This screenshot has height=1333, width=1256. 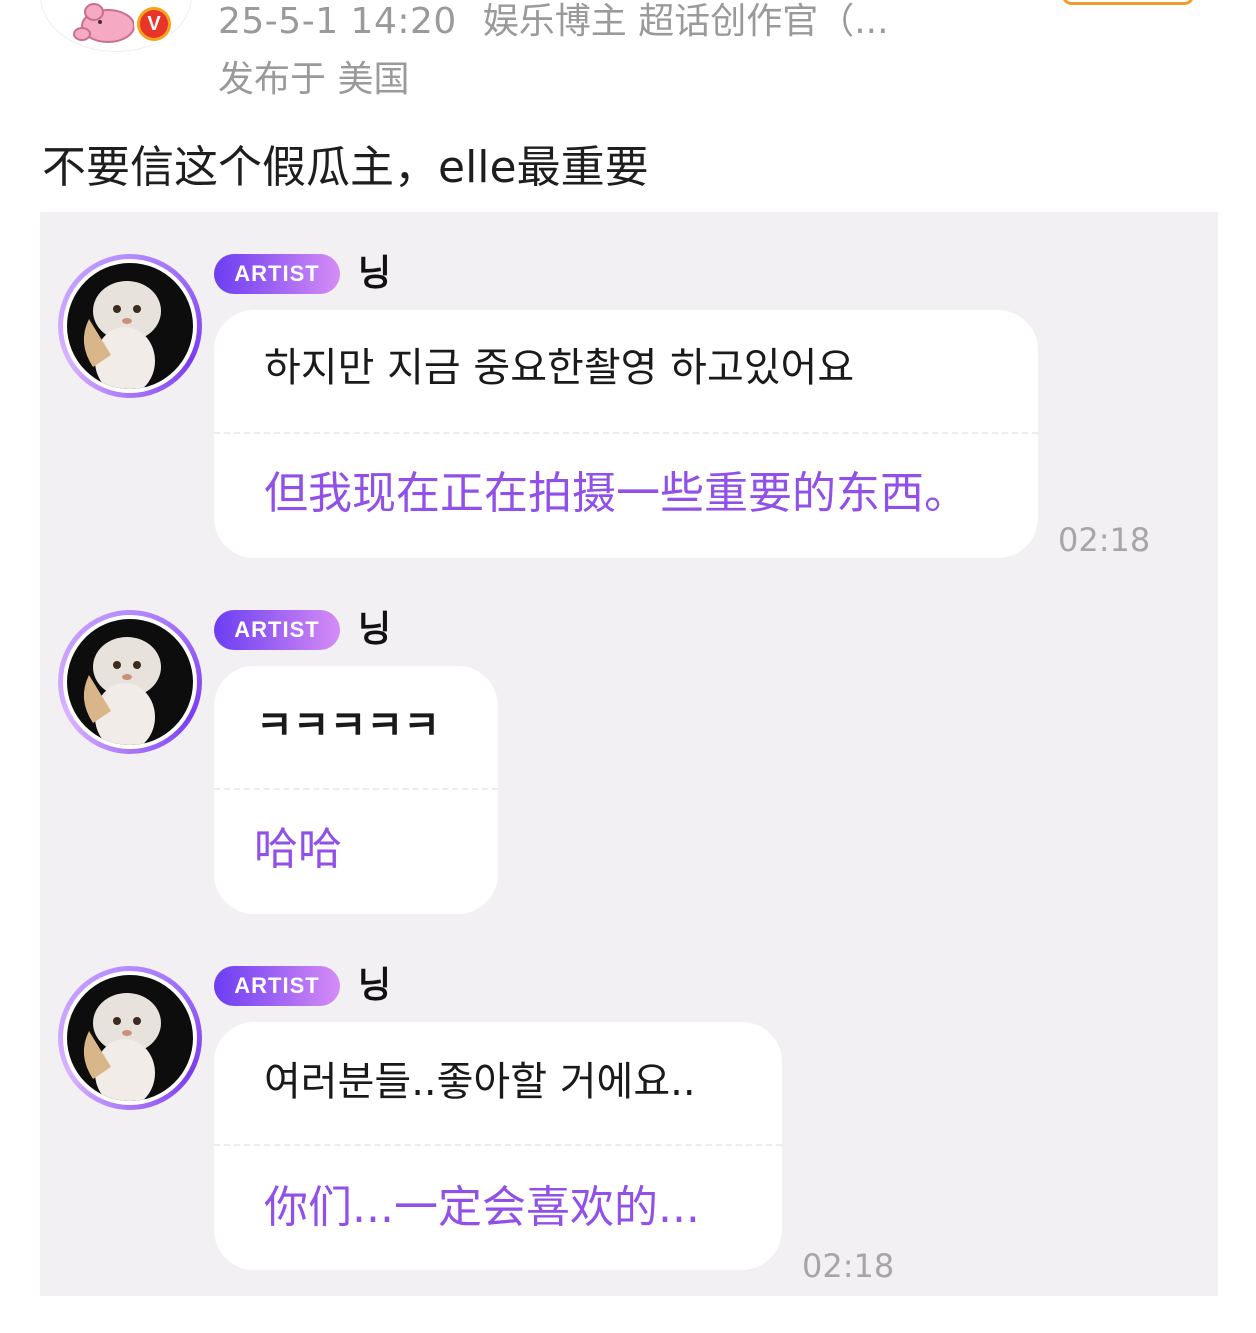 What do you see at coordinates (559, 368) in the screenshot?
I see `message-original-text: 하지만 지금 중요한촬영 하고있어요` at bounding box center [559, 368].